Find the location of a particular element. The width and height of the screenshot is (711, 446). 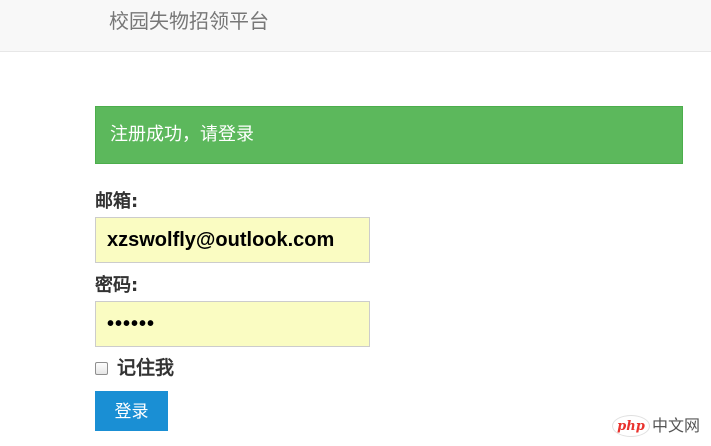

email-field is located at coordinates (232, 240).